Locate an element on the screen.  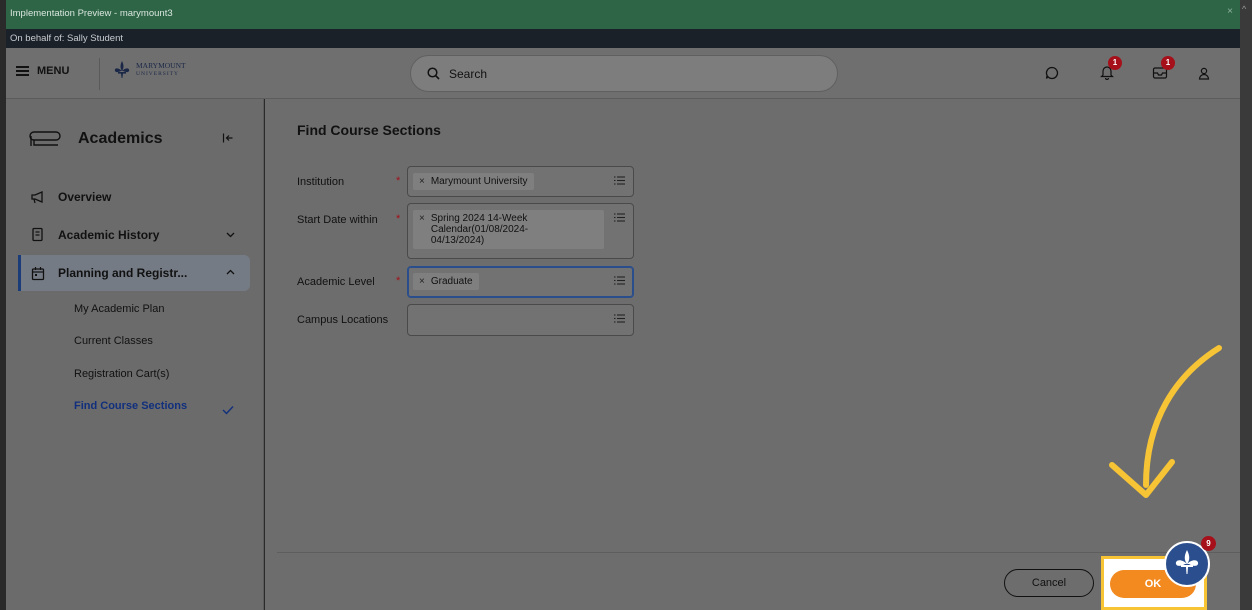
logo-wordmark: MARYMOUNT UNIVERSITY is located at coordinates (161, 70).